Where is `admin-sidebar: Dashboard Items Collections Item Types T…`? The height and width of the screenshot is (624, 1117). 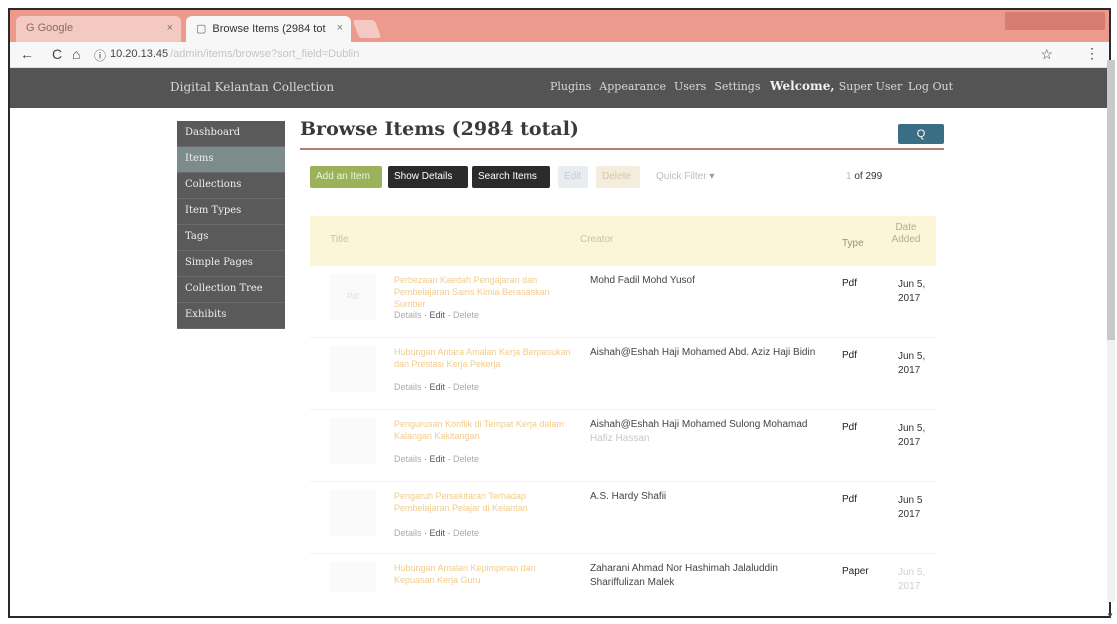
admin-sidebar: Dashboard Items Collections Item Types T… is located at coordinates (231, 225).